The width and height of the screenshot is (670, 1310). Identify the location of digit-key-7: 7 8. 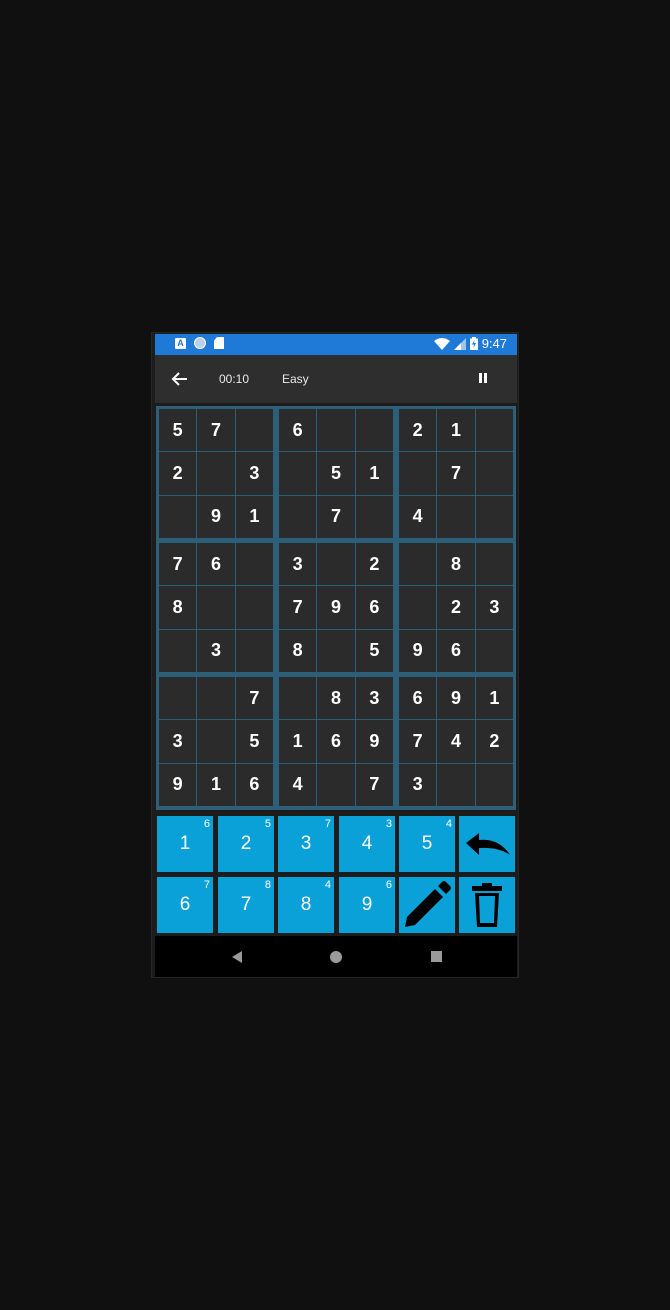
(246, 905).